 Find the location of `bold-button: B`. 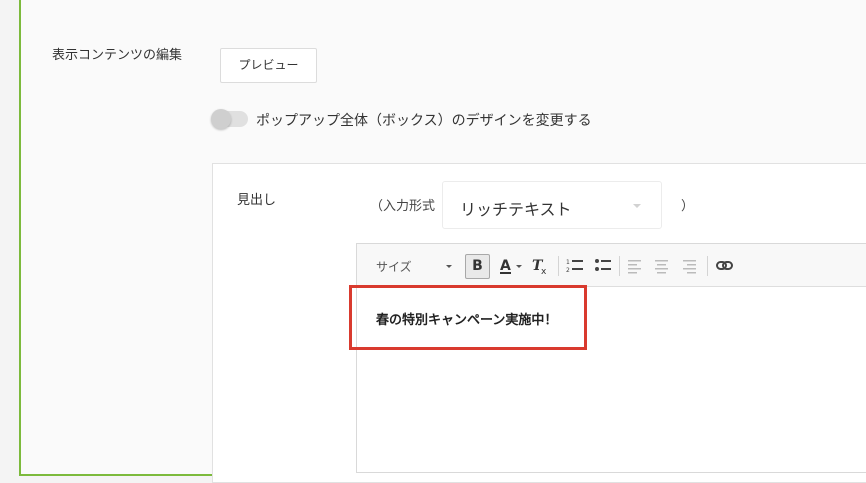

bold-button: B is located at coordinates (477, 266).